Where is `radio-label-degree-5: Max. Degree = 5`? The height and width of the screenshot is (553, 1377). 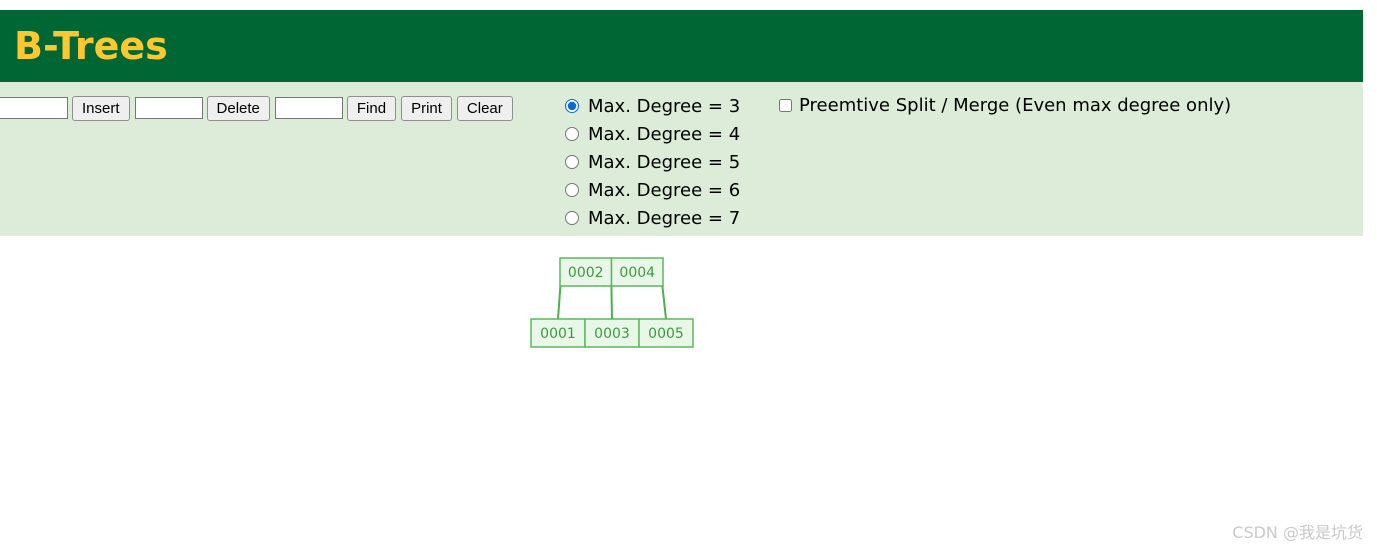
radio-label-degree-5: Max. Degree = 5 is located at coordinates (664, 162).